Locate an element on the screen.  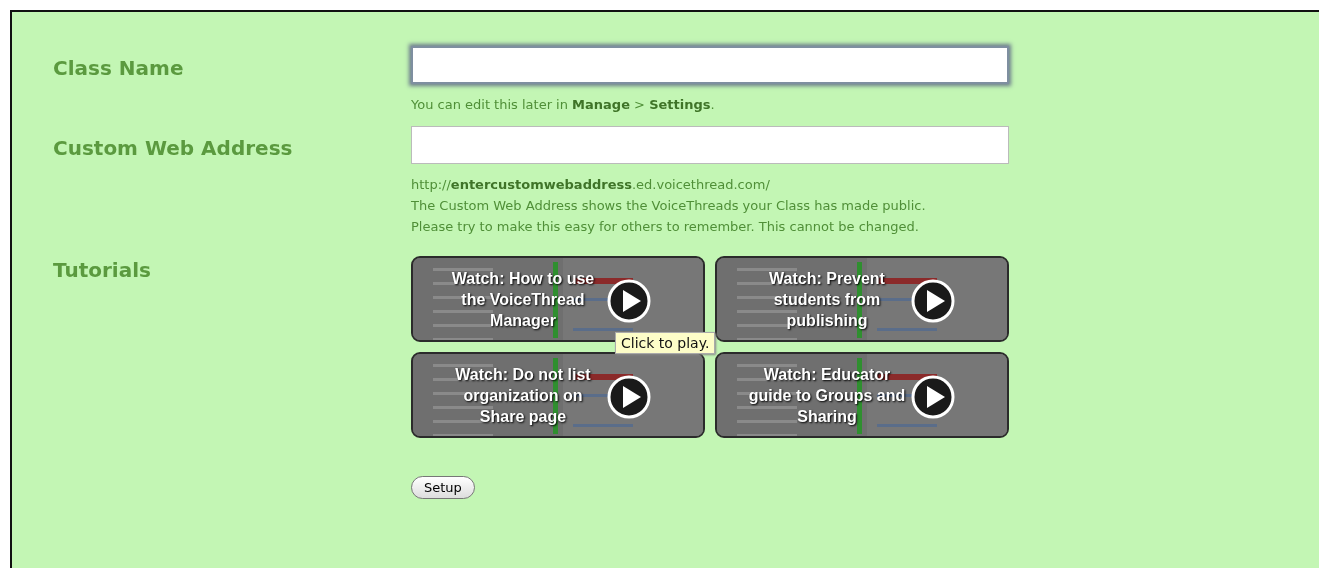
field-label: Class Name is located at coordinates (119, 68).